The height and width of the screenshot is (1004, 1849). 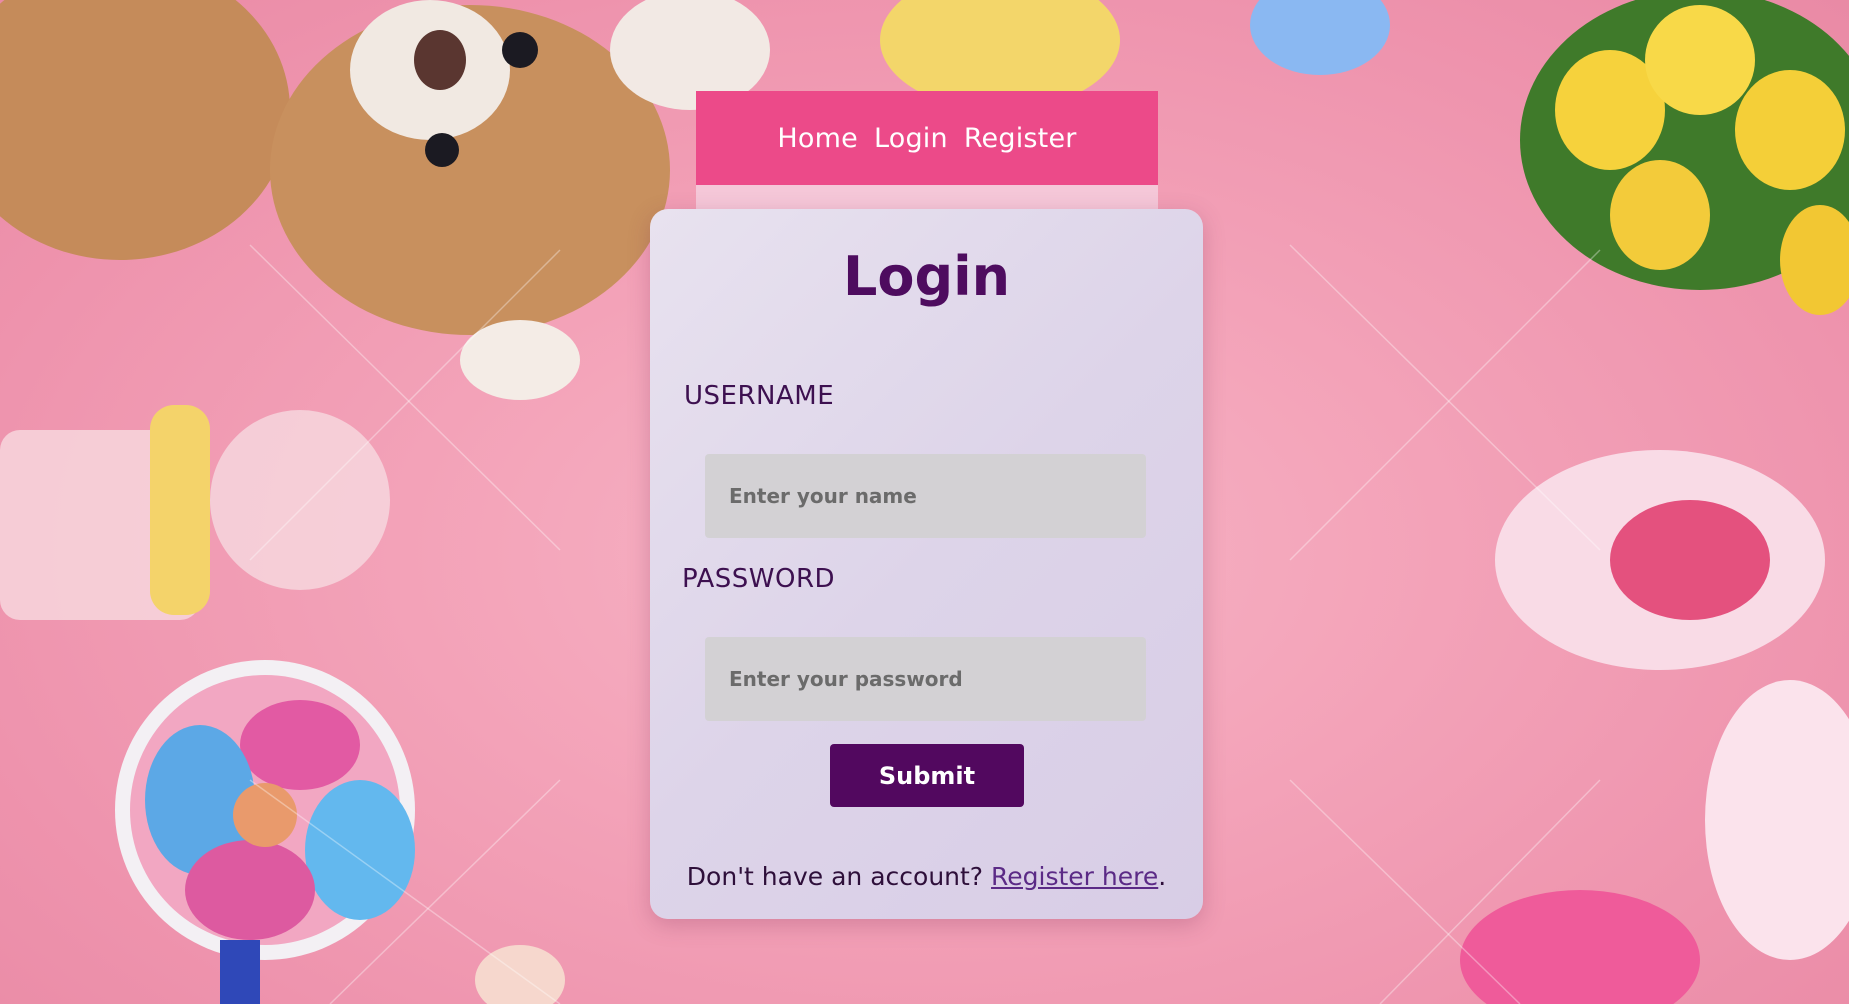 What do you see at coordinates (927, 775) in the screenshot?
I see `submit-button: Submit` at bounding box center [927, 775].